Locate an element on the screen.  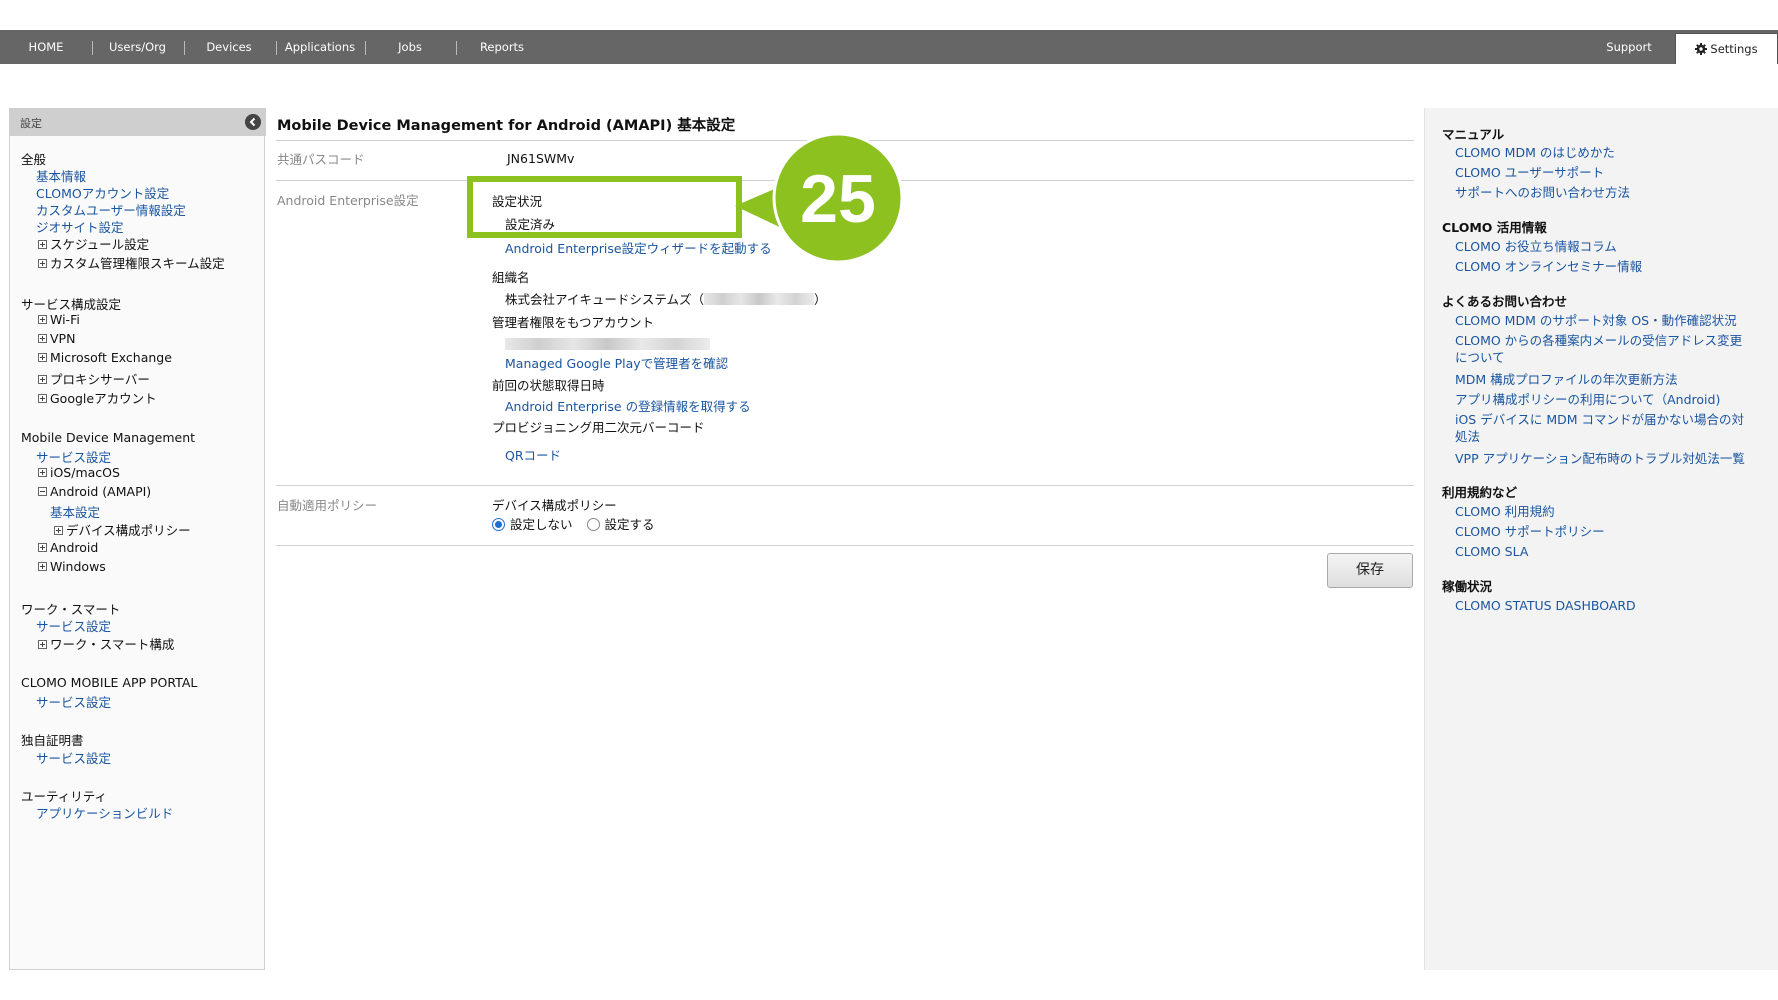
help-link: サポートへのお問い合わせ方法 is located at coordinates (1542, 192).